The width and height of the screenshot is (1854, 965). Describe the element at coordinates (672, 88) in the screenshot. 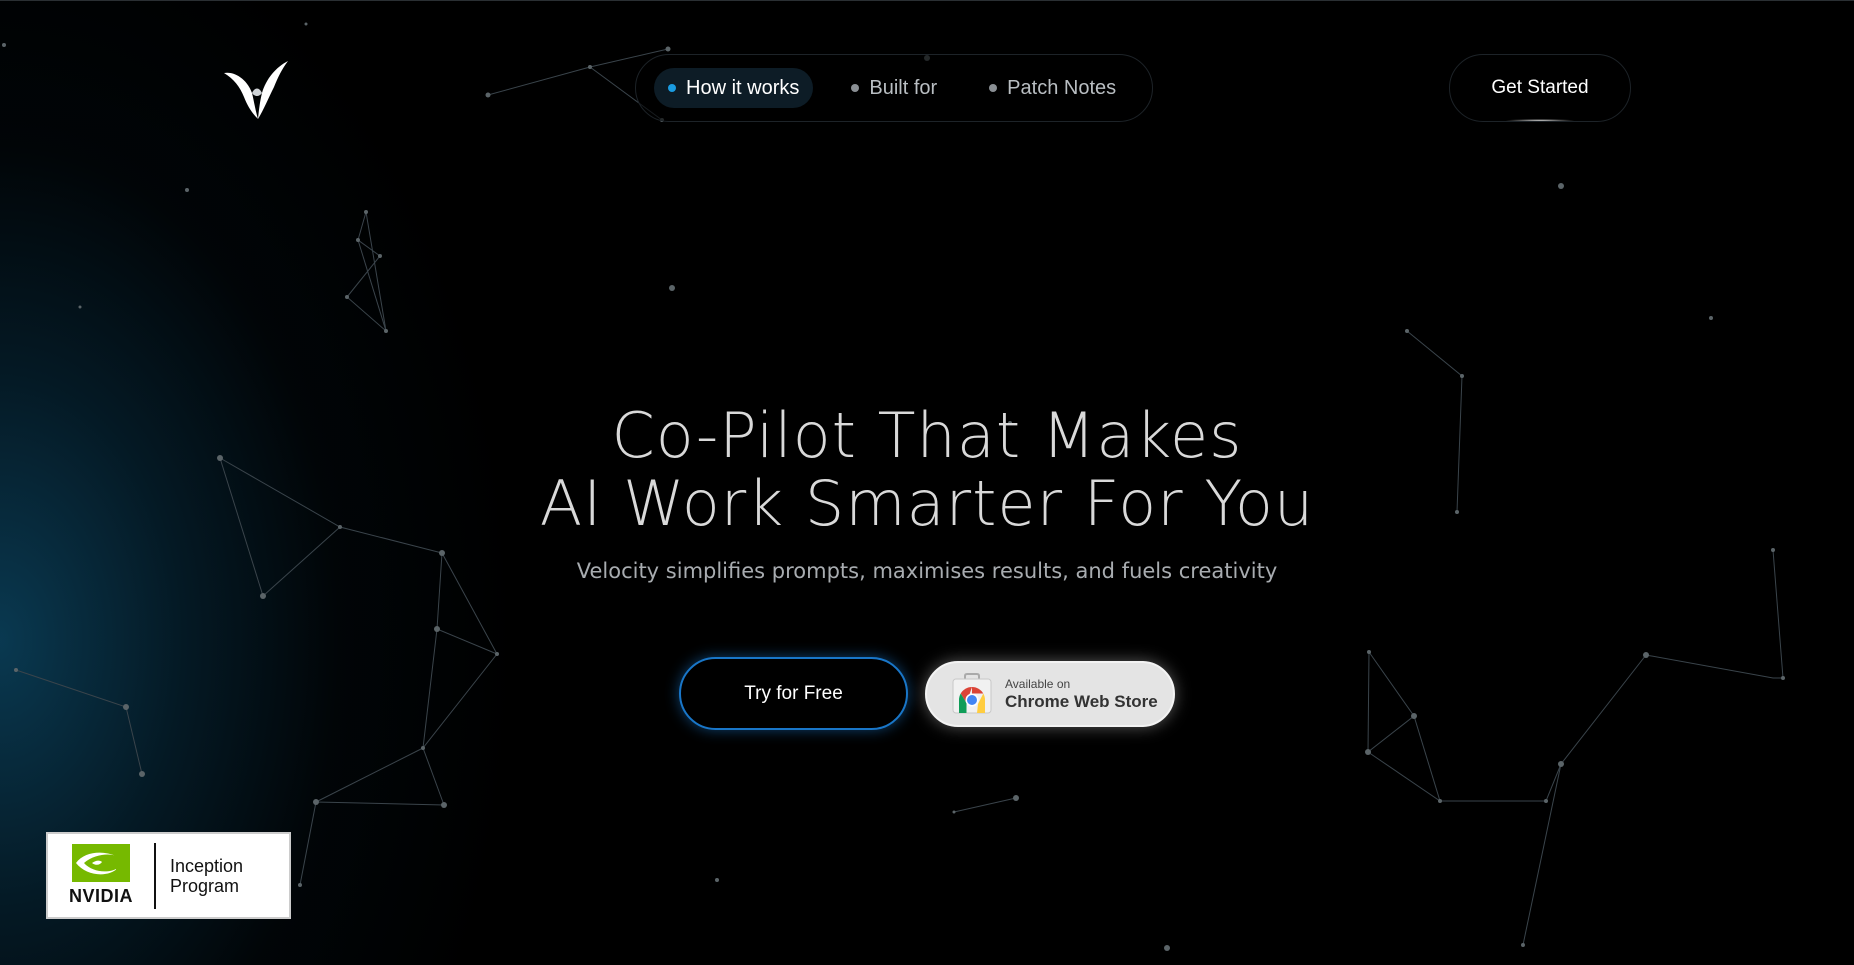

I see `active-dot-icon` at that location.